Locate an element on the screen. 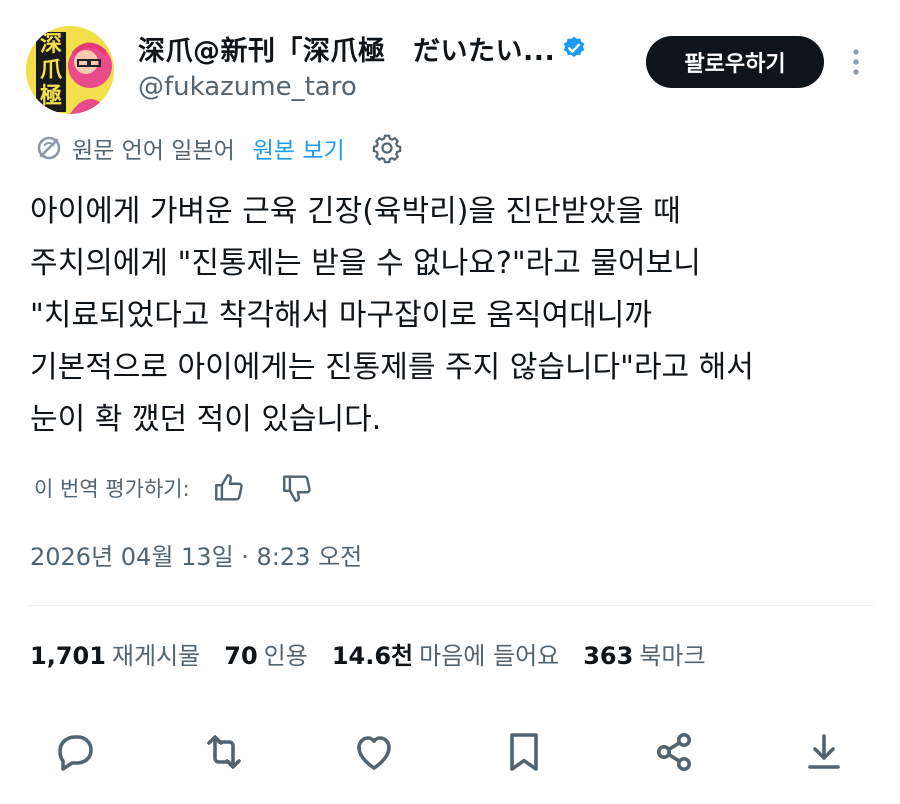 Image resolution: width=900 pixels, height=804 pixels. stat-value: 363 is located at coordinates (608, 656).